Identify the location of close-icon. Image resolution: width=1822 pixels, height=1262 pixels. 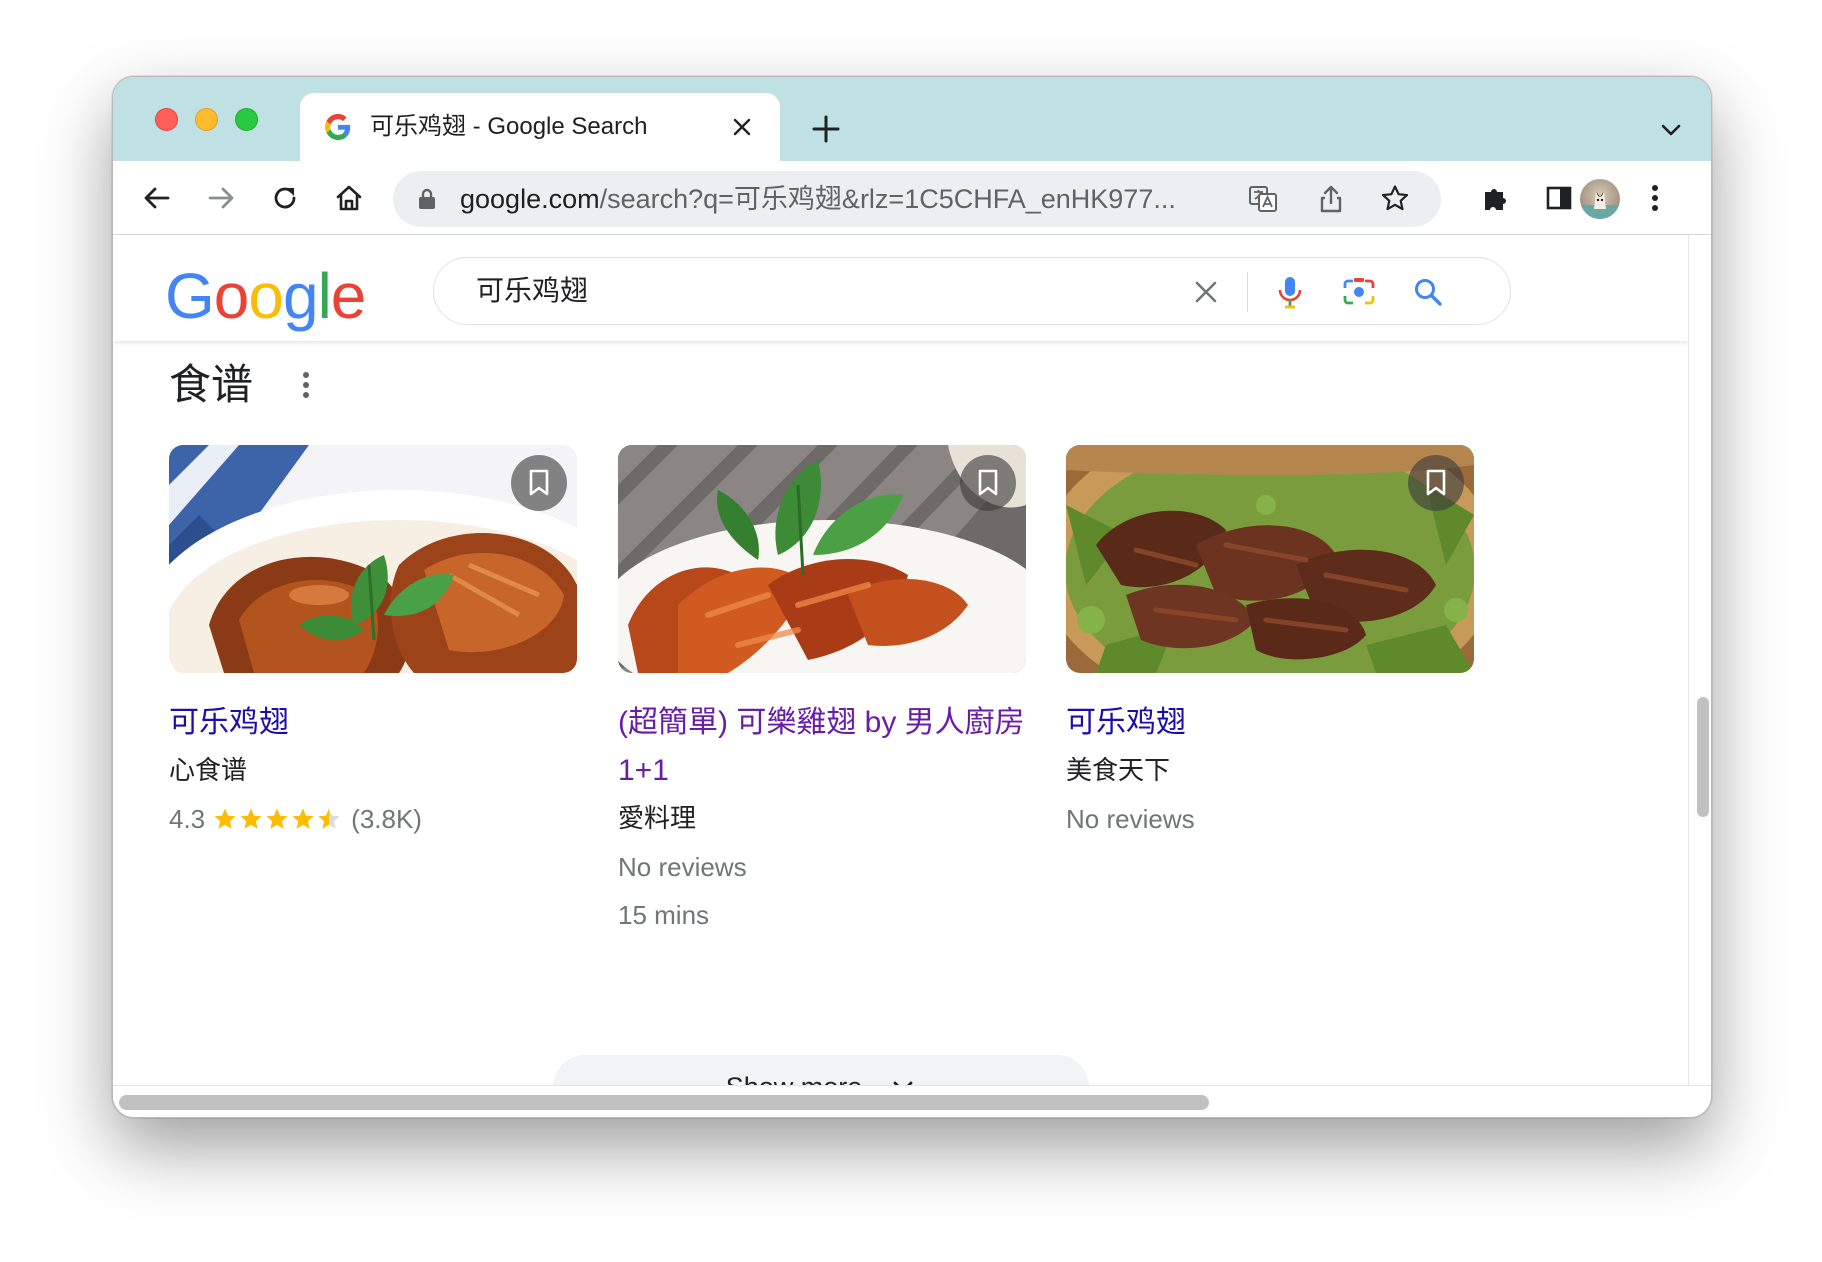
(1206, 292).